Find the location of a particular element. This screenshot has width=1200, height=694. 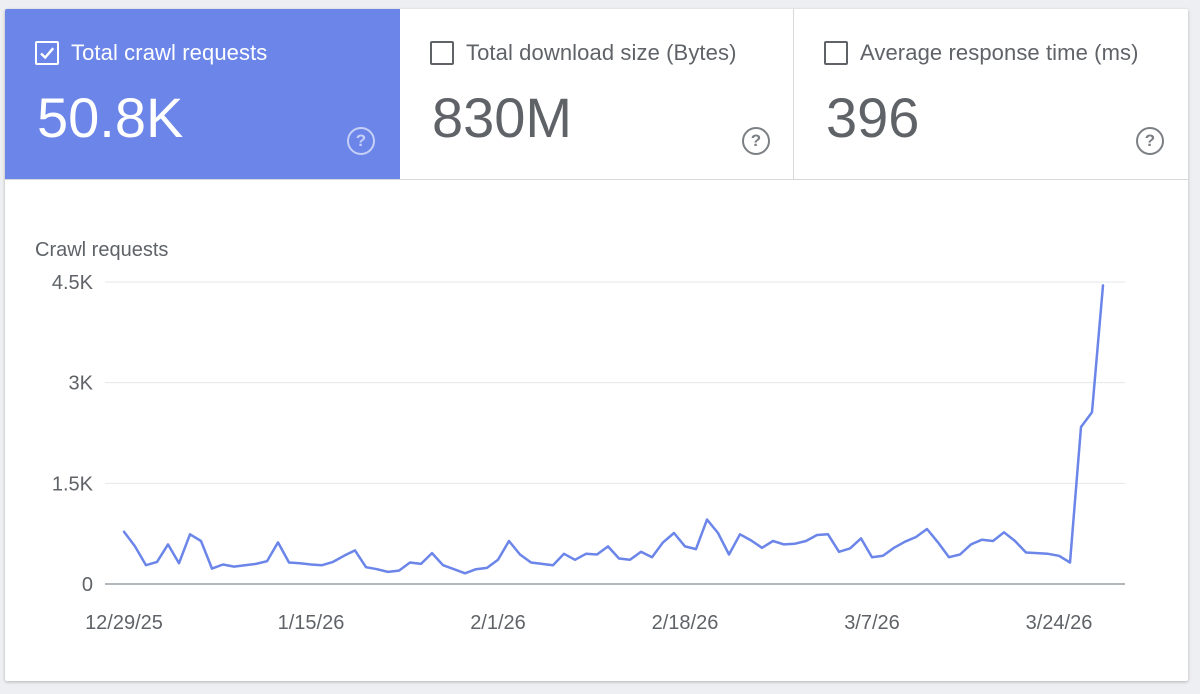

x-tick-label: 2/18/26 is located at coordinates (685, 623).